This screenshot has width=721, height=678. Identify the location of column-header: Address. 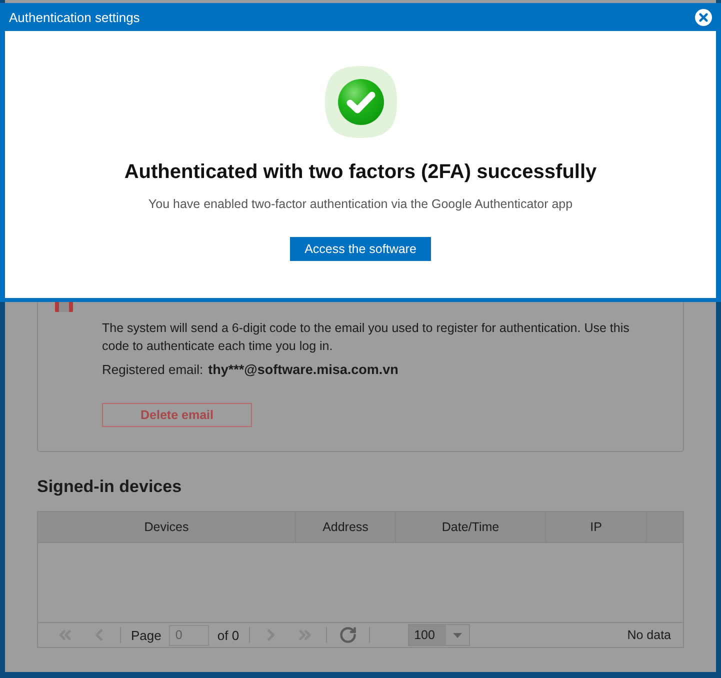
(346, 527).